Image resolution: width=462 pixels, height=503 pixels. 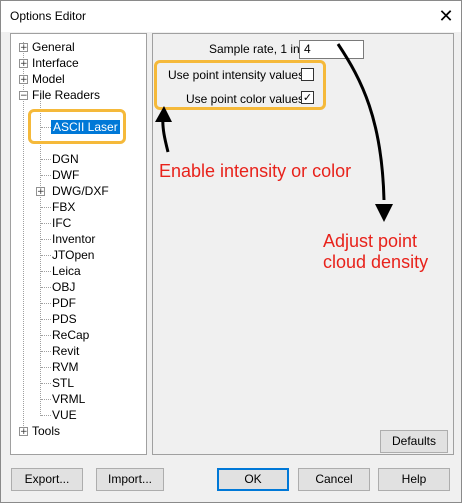 What do you see at coordinates (64, 303) in the screenshot?
I see `tree-item-pdf: PDF` at bounding box center [64, 303].